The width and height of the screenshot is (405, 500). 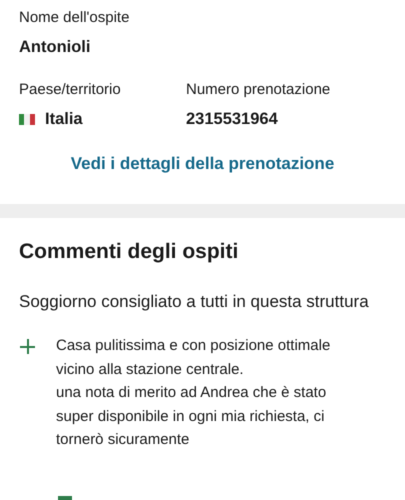 What do you see at coordinates (65, 498) in the screenshot?
I see `bar-icon` at bounding box center [65, 498].